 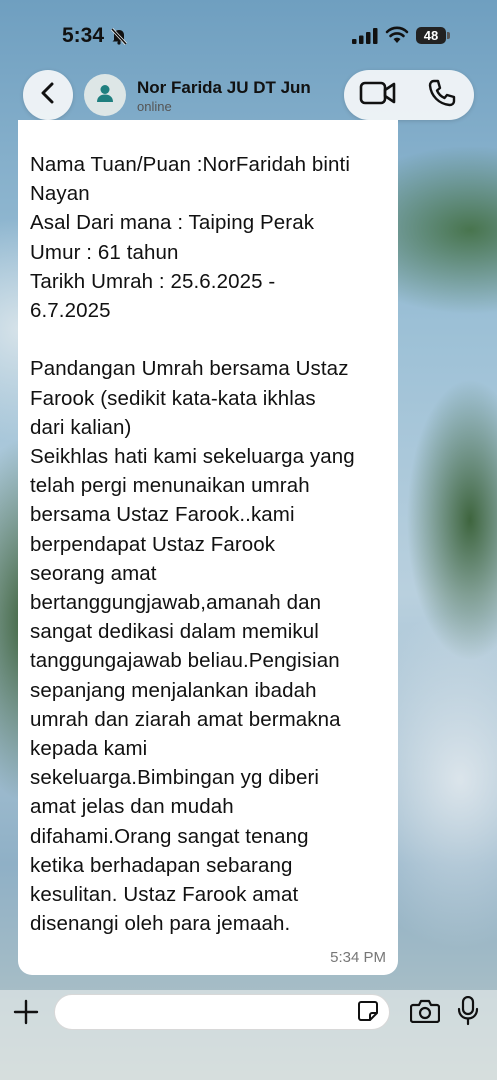 I want to click on contact-info: Nor Farida JU DT Jun online, so click(x=207, y=95).